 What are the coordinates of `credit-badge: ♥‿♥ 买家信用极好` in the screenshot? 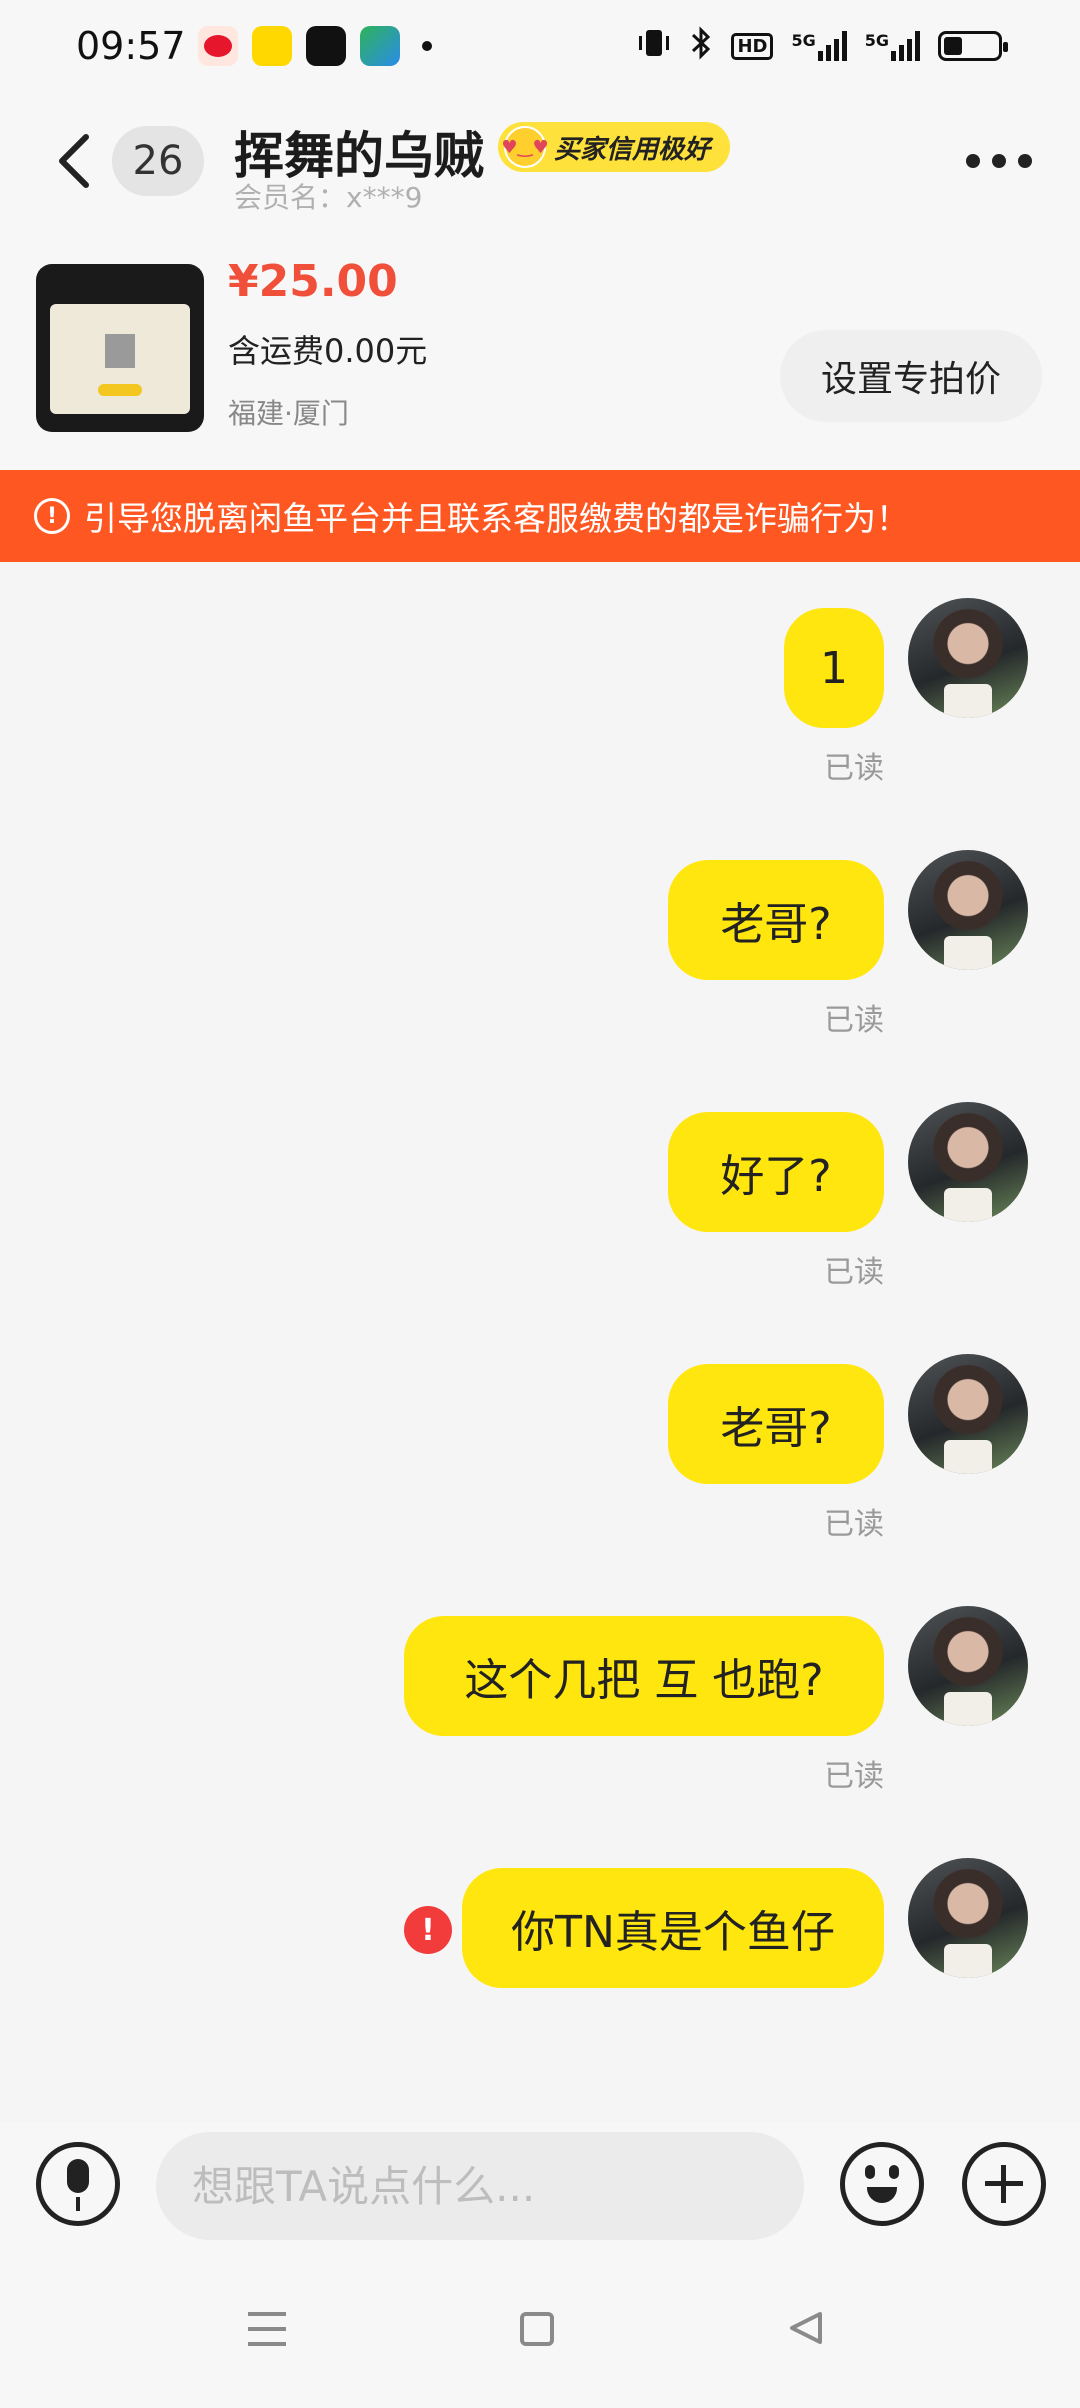 It's located at (614, 147).